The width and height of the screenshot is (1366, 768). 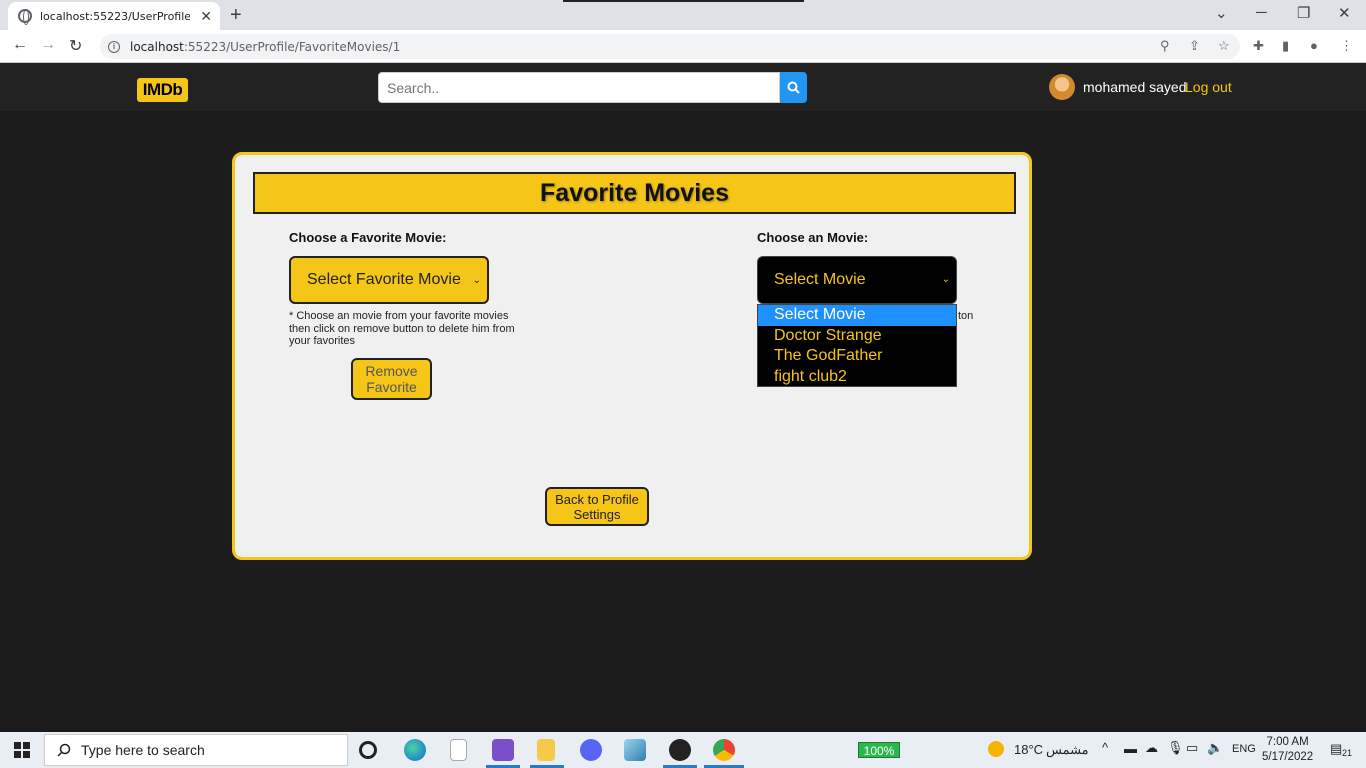 I want to click on tab-search-icon: ⌄, so click(x=1221, y=13).